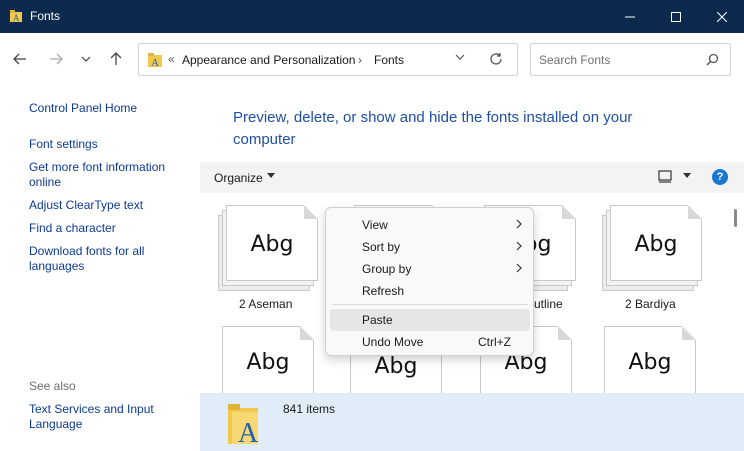  I want to click on refresh-icon, so click(496, 59).